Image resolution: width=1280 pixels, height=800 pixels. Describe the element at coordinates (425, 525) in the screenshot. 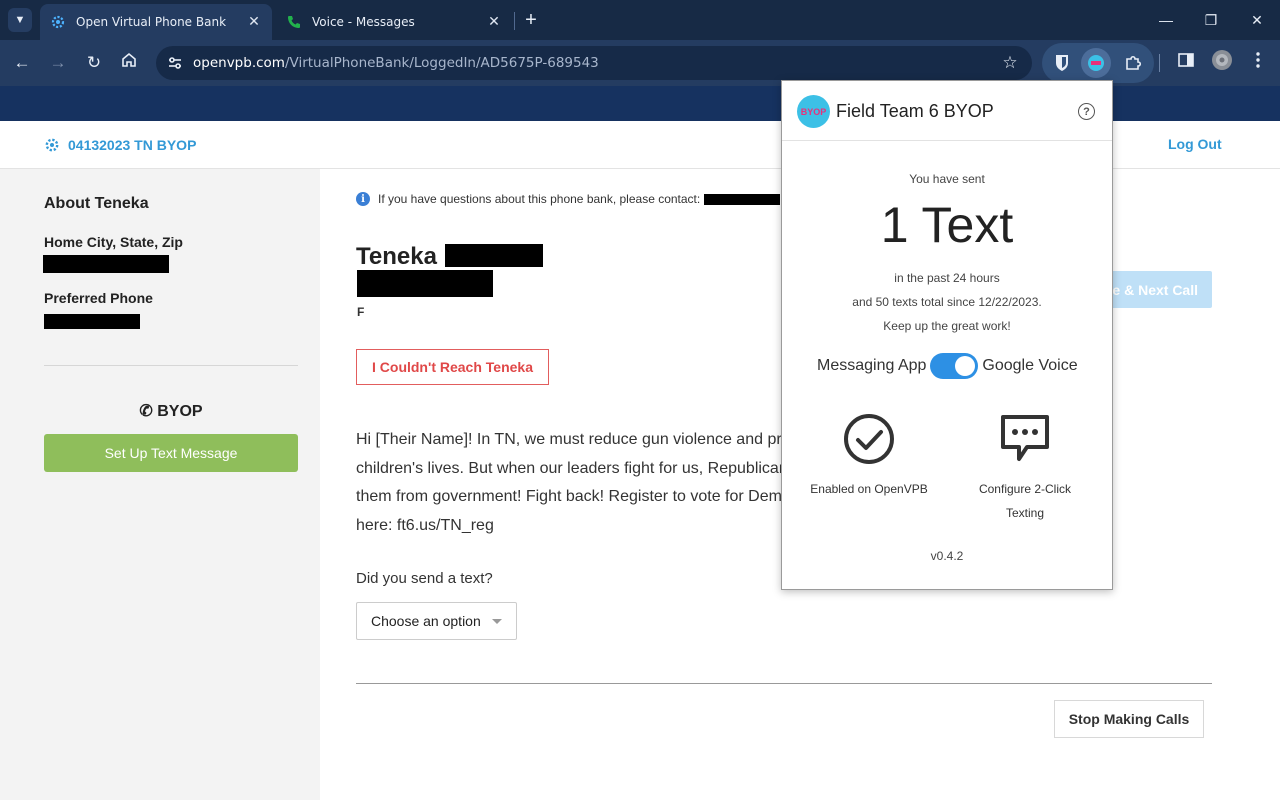

I see `script-line: here: ft6.us/TN_reg` at that location.